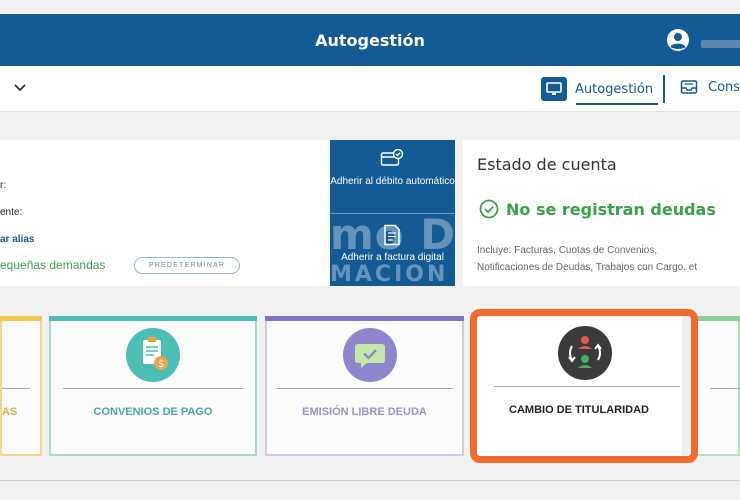 This screenshot has height=500, width=740. I want to click on chevron-down-icon, so click(20, 87).